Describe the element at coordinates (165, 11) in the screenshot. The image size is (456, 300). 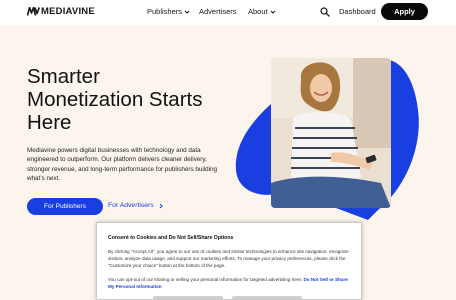
I see `nav-publishers-label: Publishers` at that location.